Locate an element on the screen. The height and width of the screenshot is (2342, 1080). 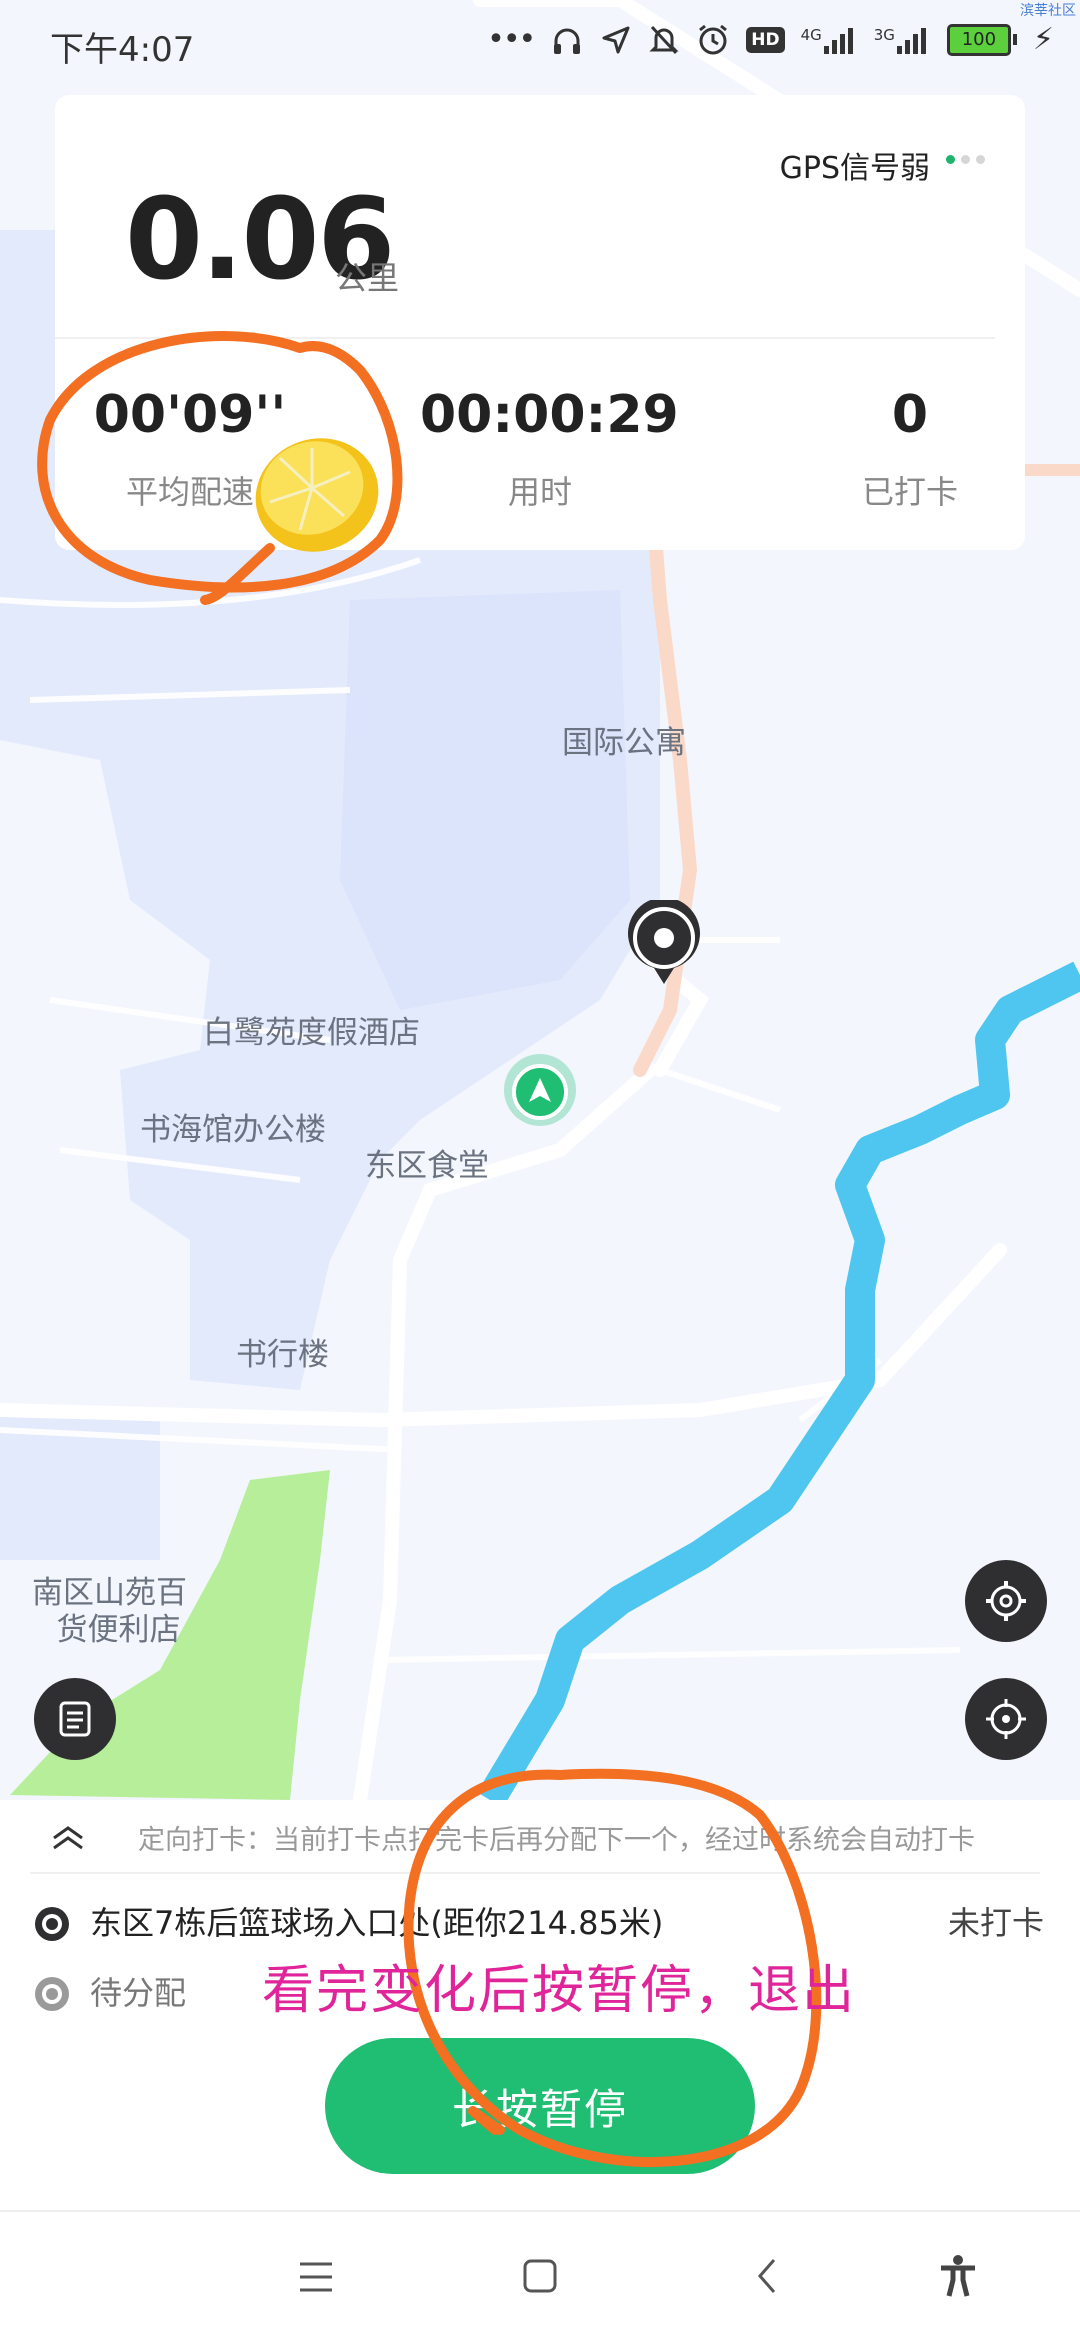
locate-me-button is located at coordinates (1006, 1719).